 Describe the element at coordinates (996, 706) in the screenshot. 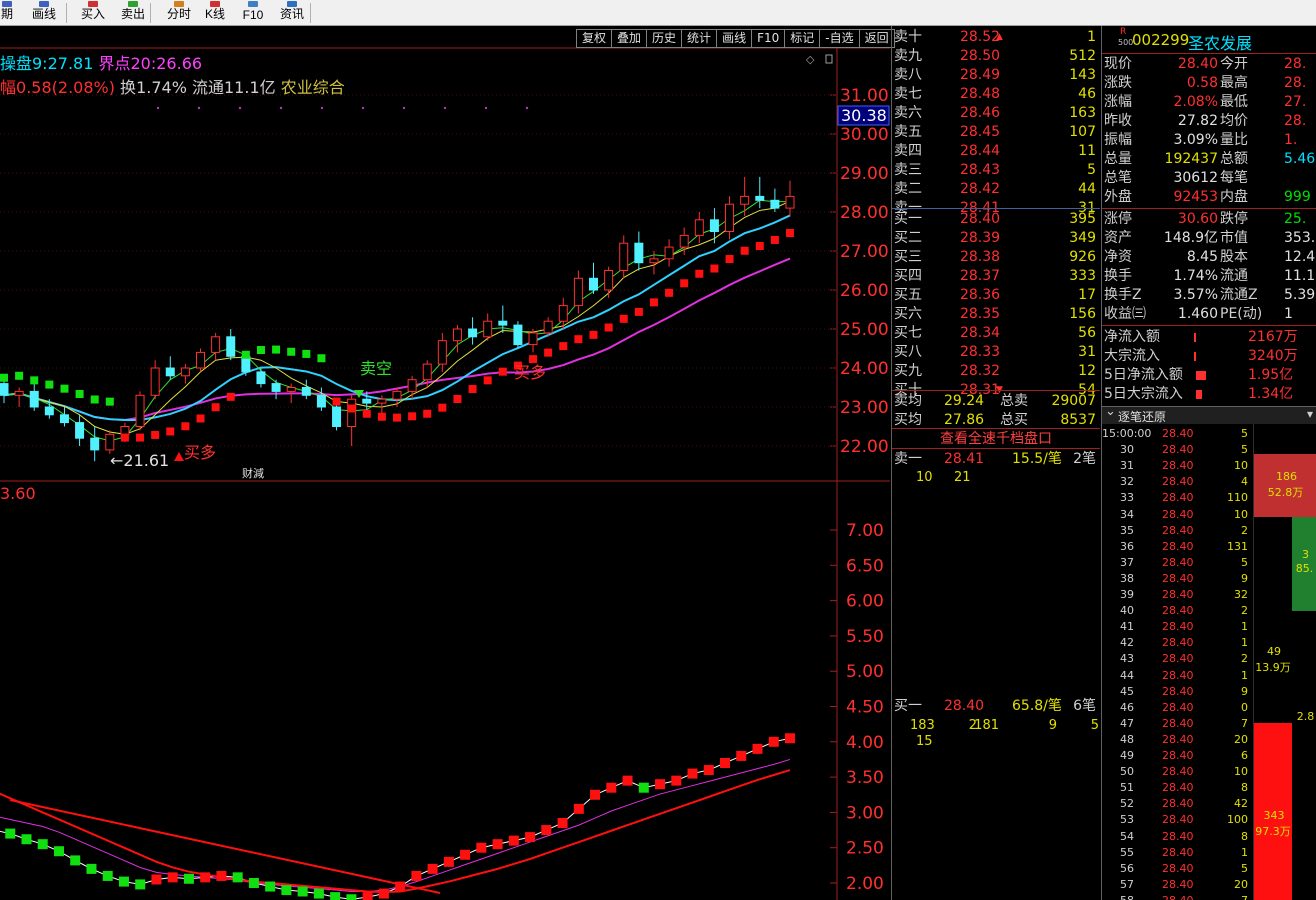

I see `bid1-detail-row: 买一 28.40 65.8/笔 6笔` at that location.